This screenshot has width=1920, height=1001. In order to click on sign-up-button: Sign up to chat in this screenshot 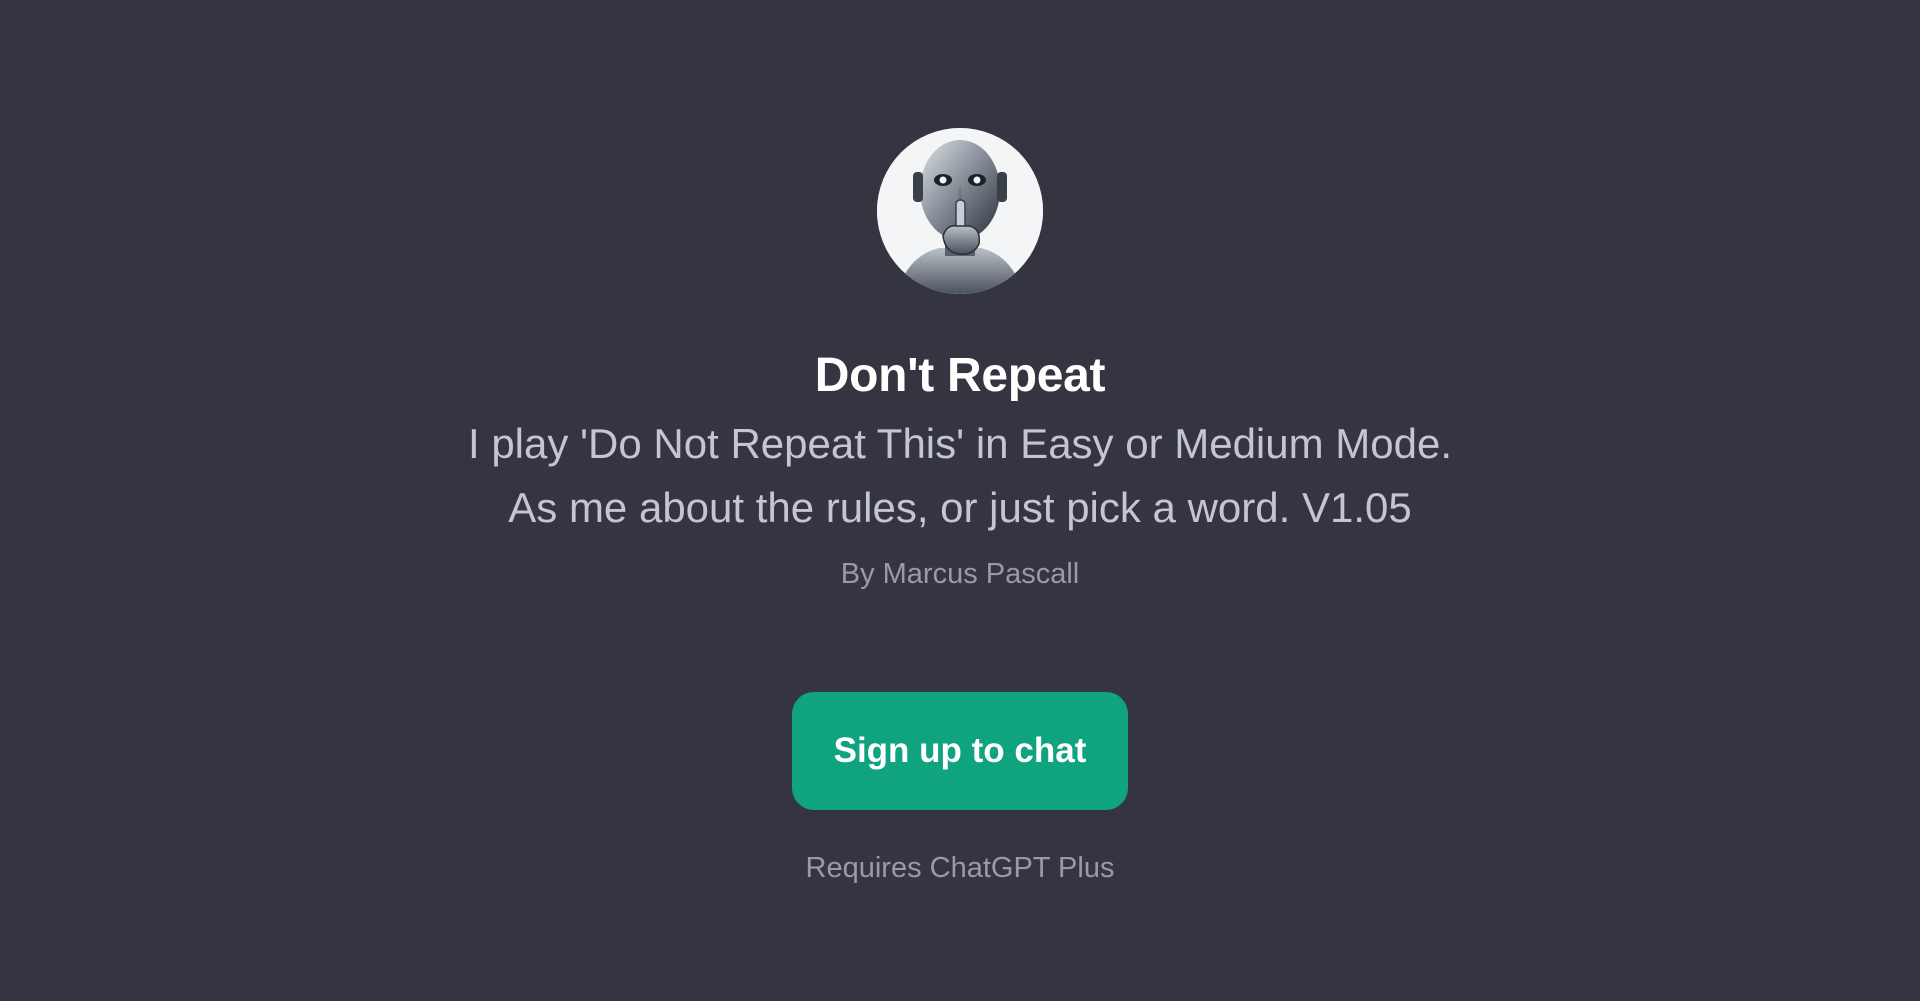, I will do `click(960, 751)`.